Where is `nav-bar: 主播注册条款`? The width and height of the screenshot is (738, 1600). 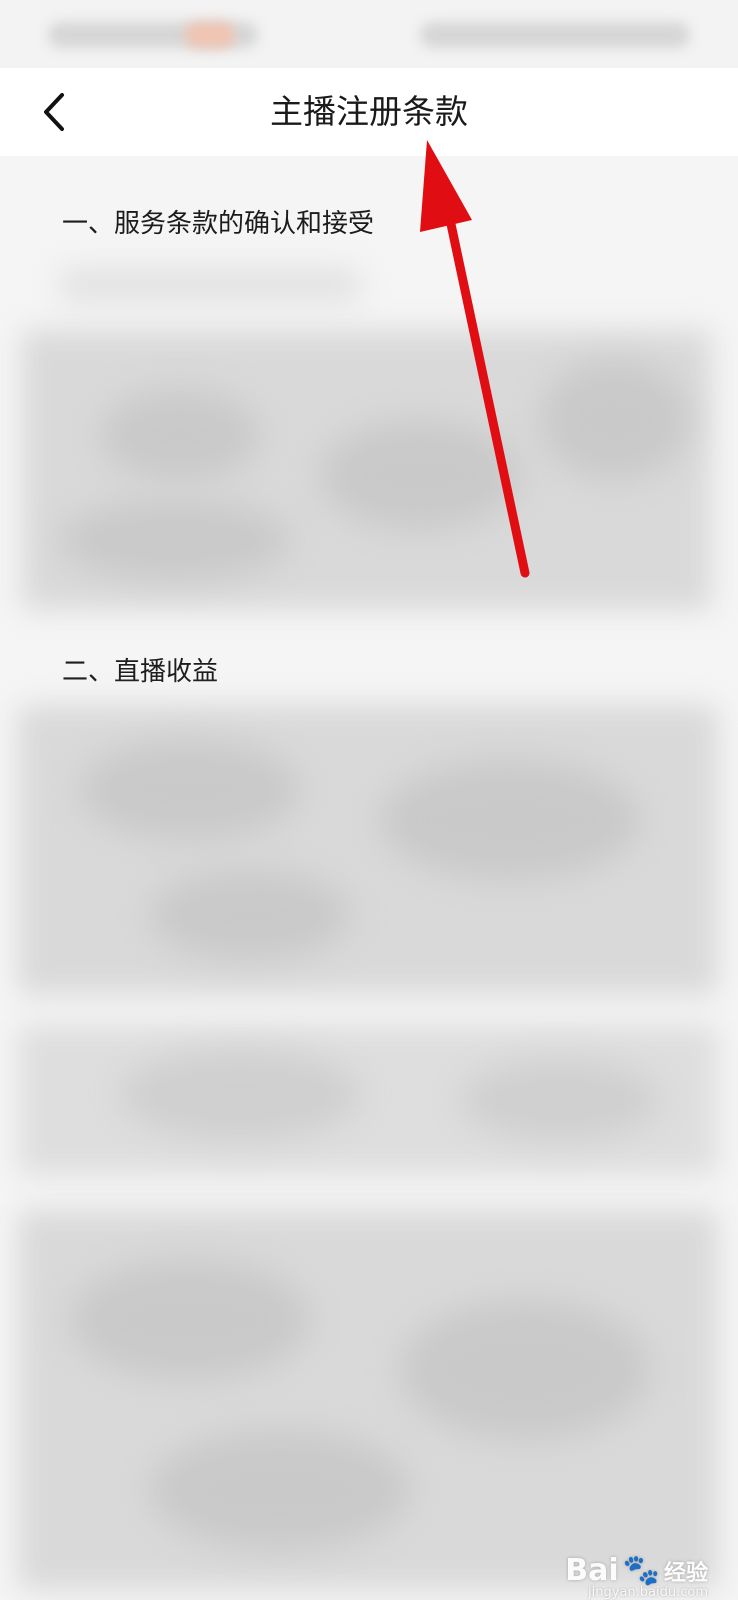
nav-bar: 主播注册条款 is located at coordinates (369, 112).